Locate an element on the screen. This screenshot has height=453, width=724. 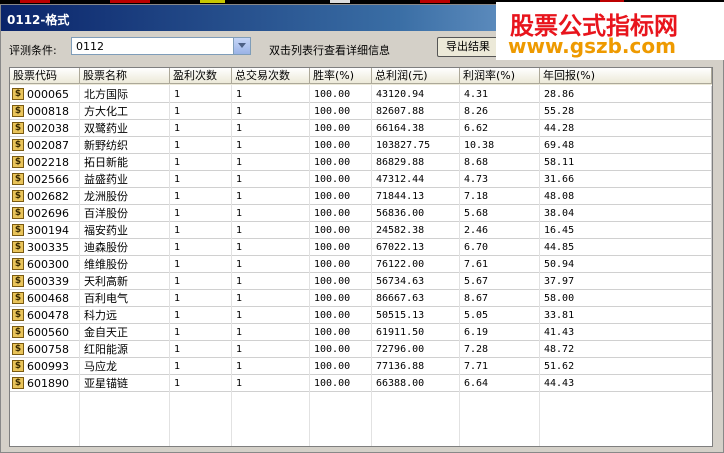
column-header: 年回报(%) is located at coordinates (626, 76).